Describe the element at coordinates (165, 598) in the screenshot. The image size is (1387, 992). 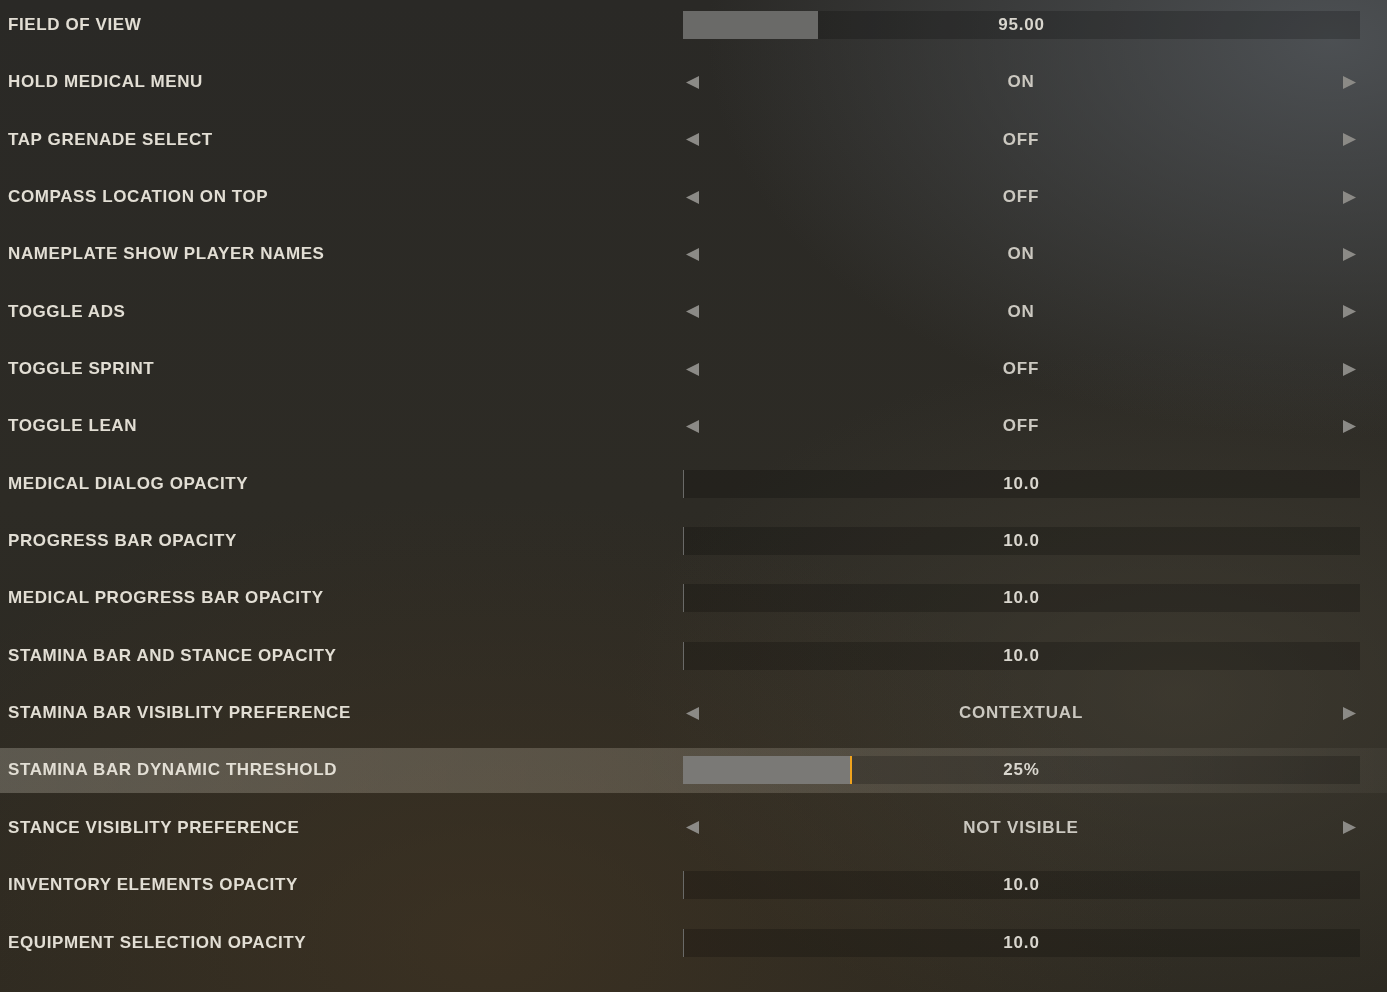
I see `setting-label: MEDICAL PROGRESS BAR OPACITY` at that location.